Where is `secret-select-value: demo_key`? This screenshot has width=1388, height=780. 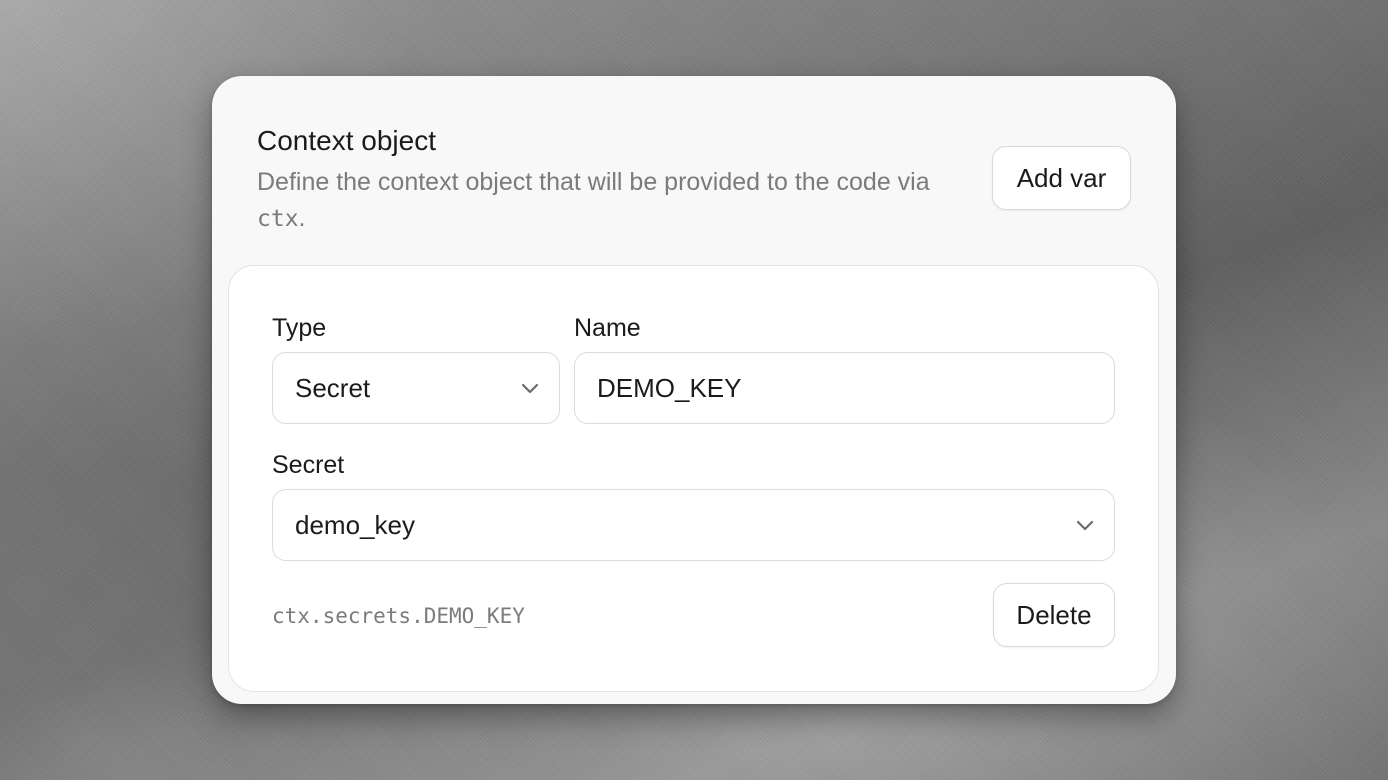 secret-select-value: demo_key is located at coordinates (355, 524).